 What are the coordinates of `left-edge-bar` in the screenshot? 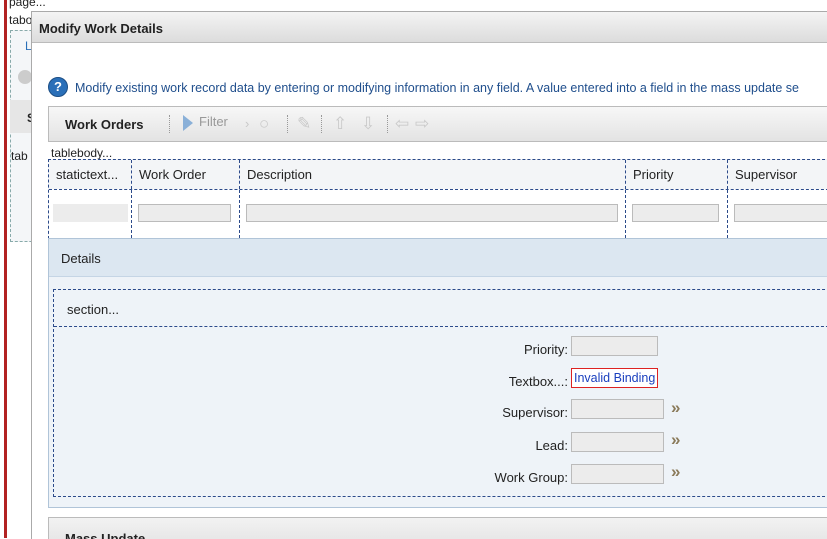 It's located at (5, 269).